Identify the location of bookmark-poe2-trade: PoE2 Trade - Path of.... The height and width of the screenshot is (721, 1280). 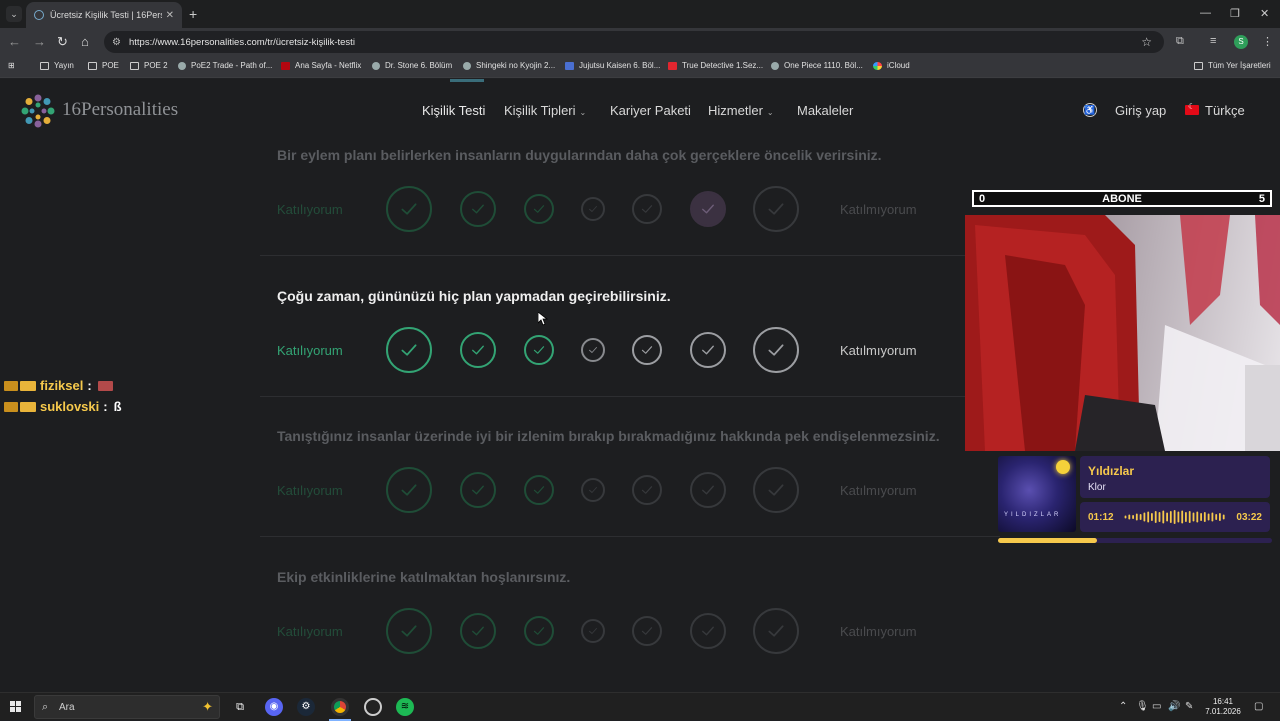
(225, 65).